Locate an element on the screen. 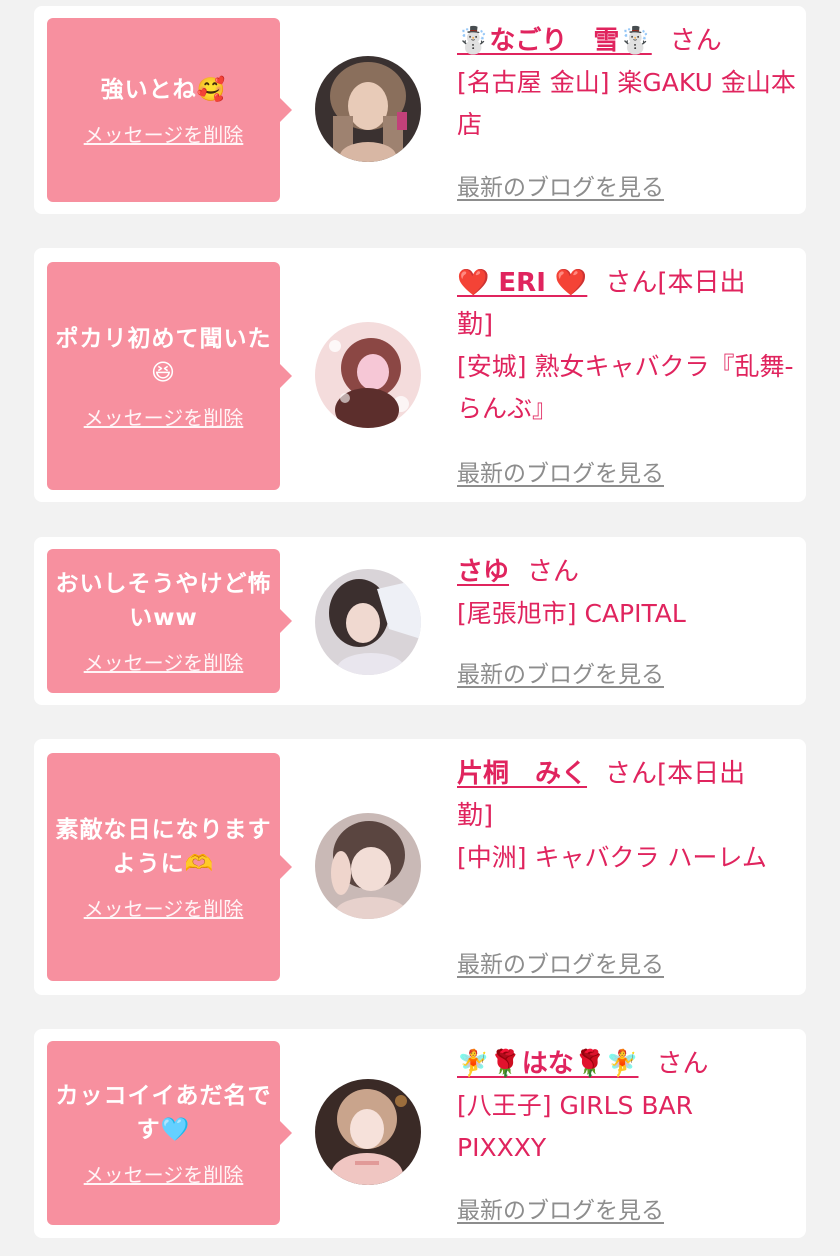  cast-name-link: ❤️ ERI ❤️ is located at coordinates (522, 283).